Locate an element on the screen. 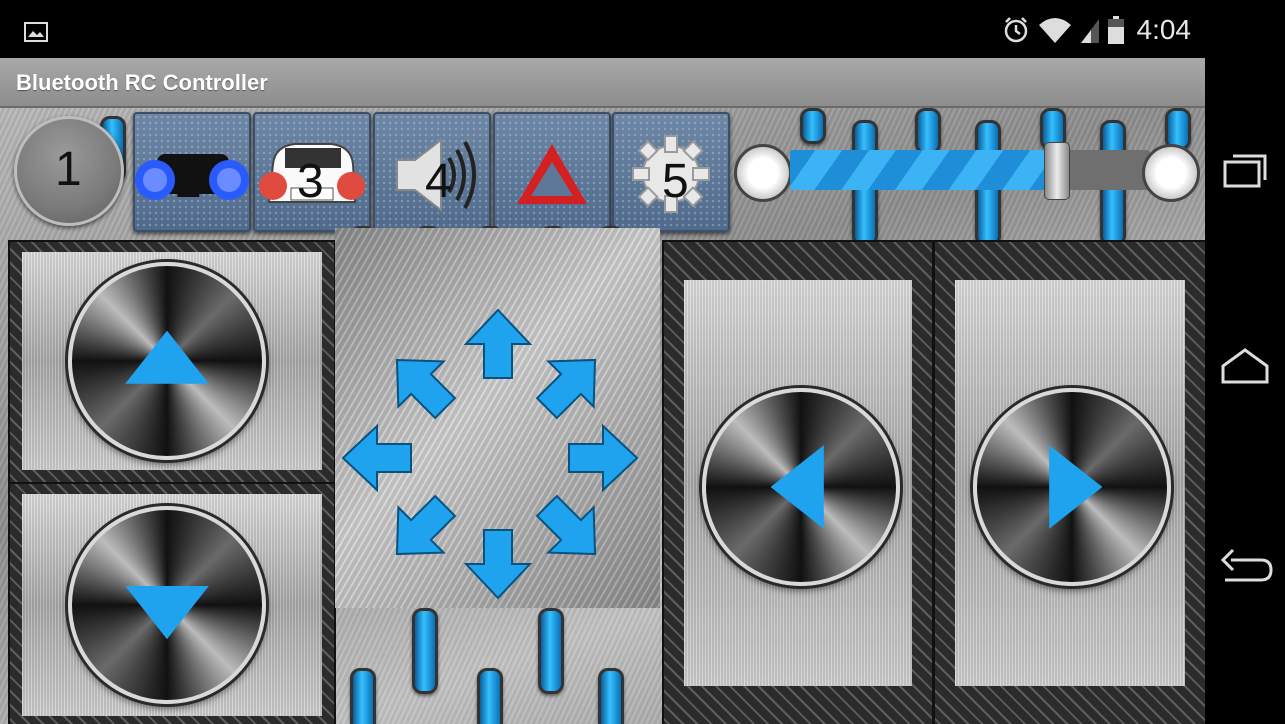 The height and width of the screenshot is (724, 1285). backward-panel is located at coordinates (172, 603).